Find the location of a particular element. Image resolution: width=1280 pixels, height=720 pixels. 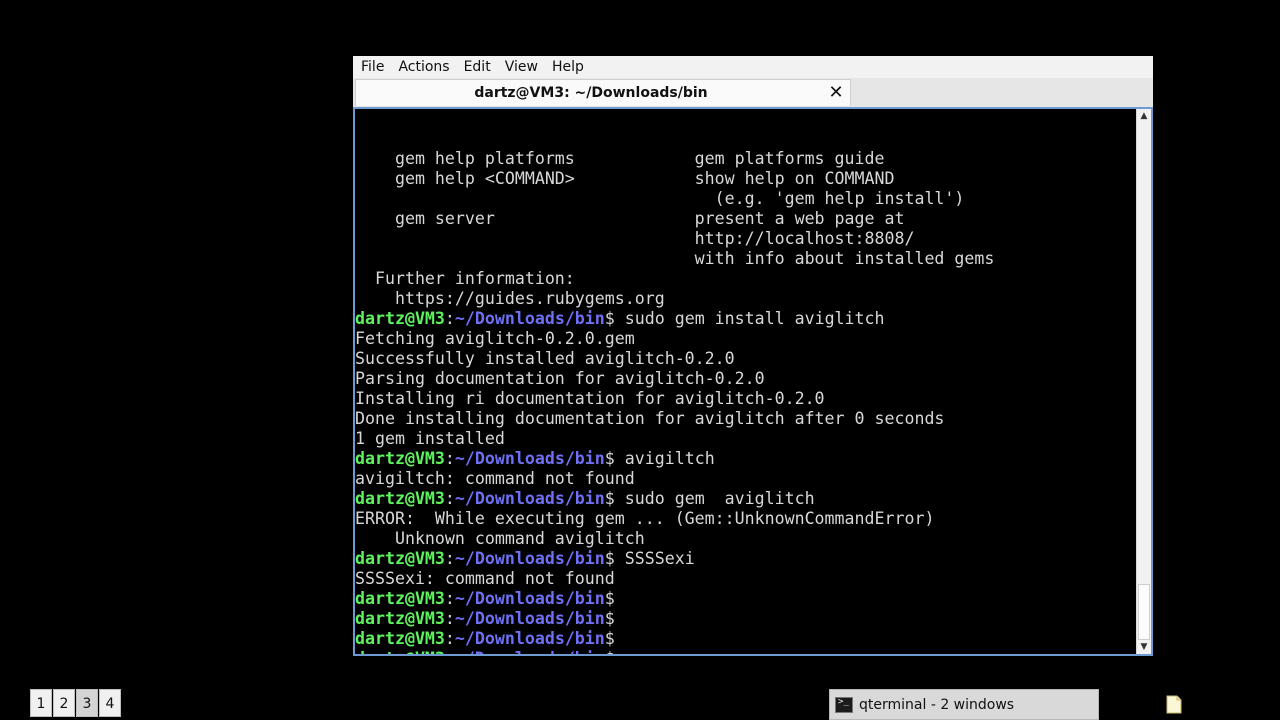

command-text: SSSSexi is located at coordinates (659, 558).